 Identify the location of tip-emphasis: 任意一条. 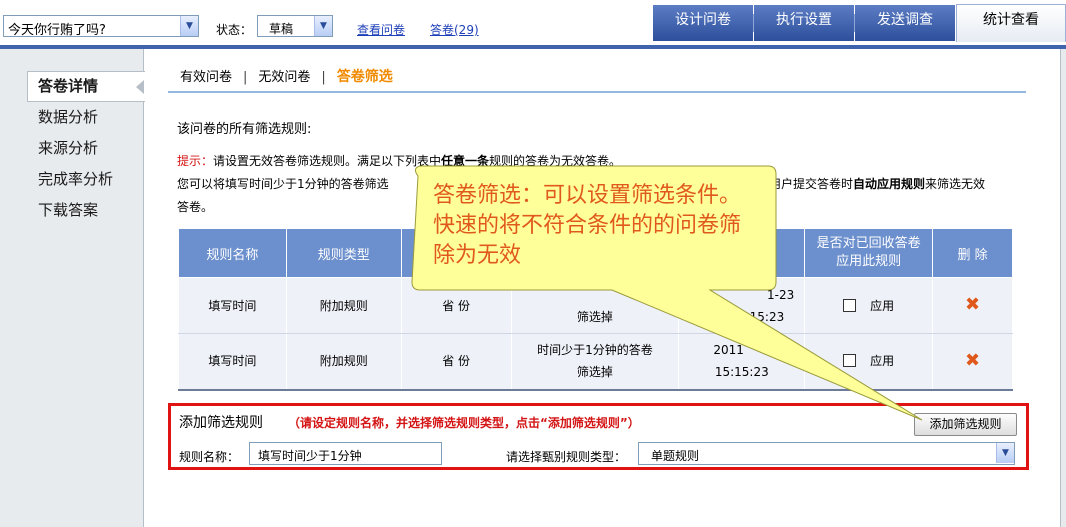
(465, 161).